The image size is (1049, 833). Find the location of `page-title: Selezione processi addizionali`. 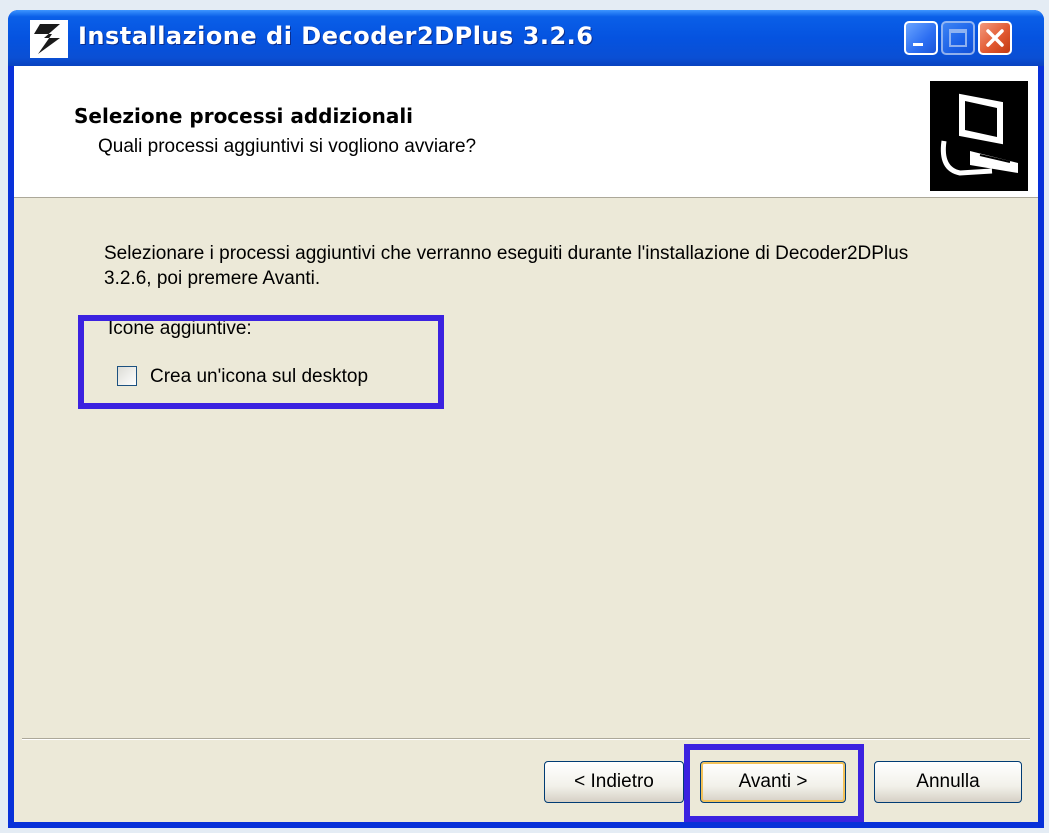

page-title: Selezione processi addizionali is located at coordinates (244, 116).